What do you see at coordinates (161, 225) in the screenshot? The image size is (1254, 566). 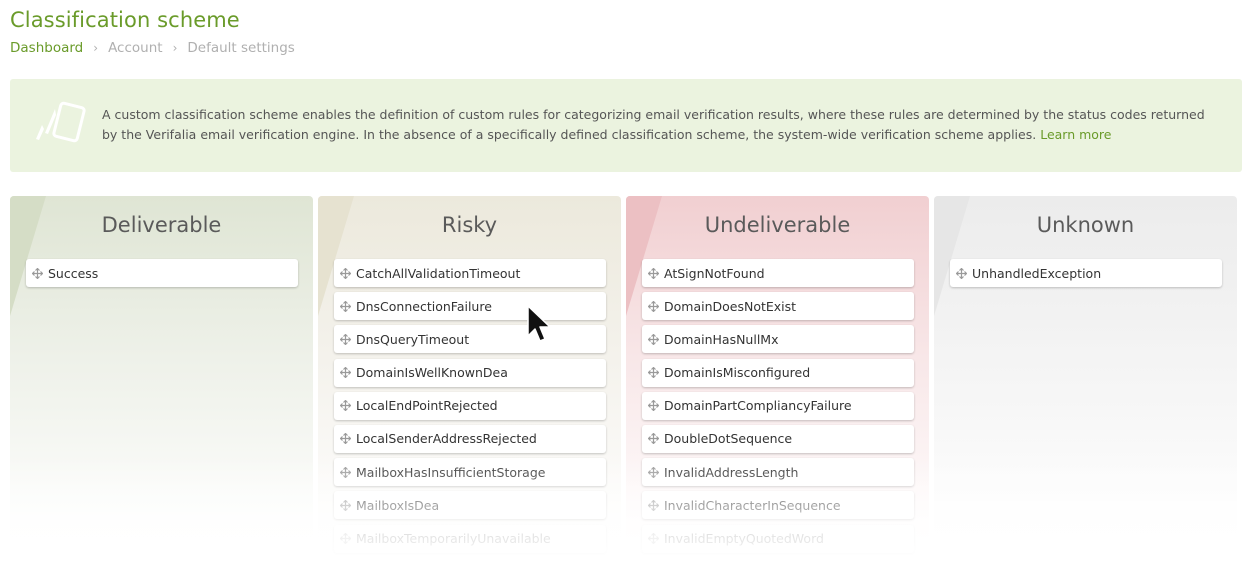 I see `column-title: Deliverable` at bounding box center [161, 225].